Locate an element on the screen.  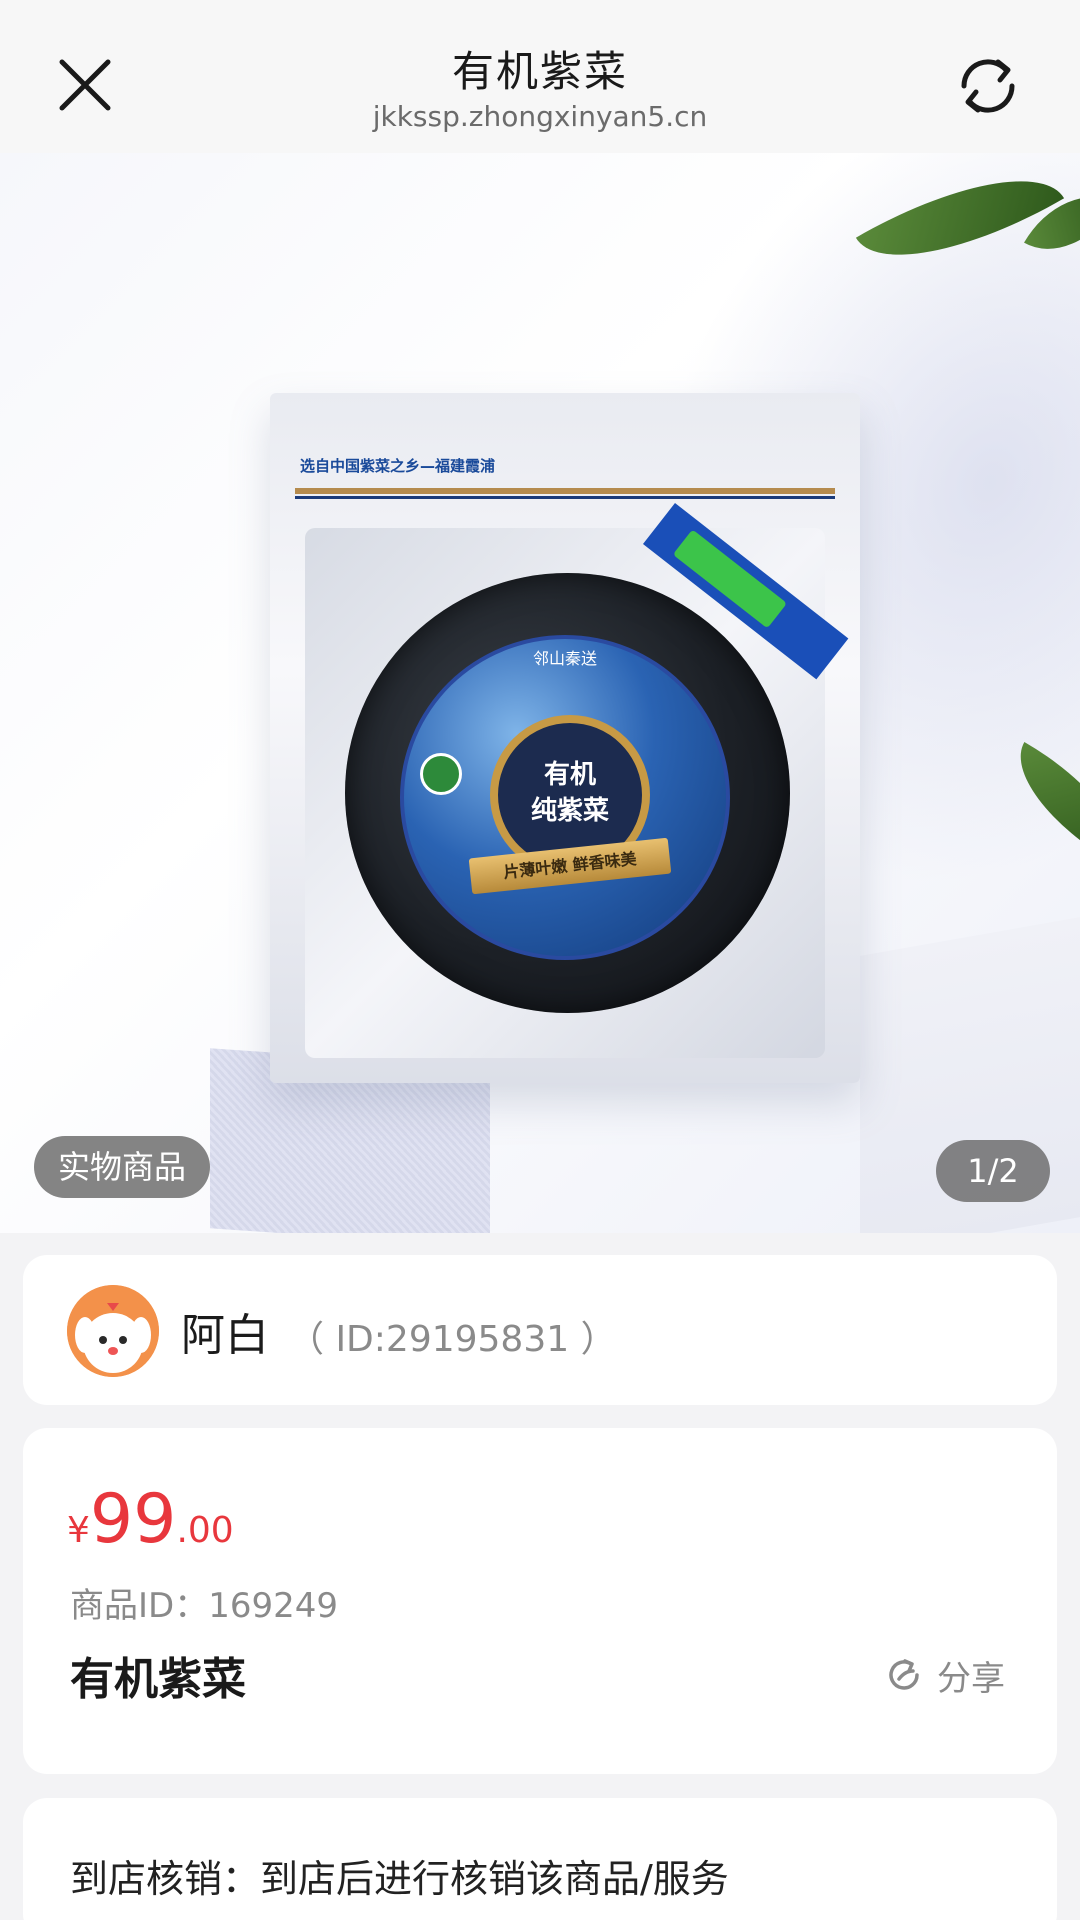
brand-text: 邻山秦送 is located at coordinates (564, 658).